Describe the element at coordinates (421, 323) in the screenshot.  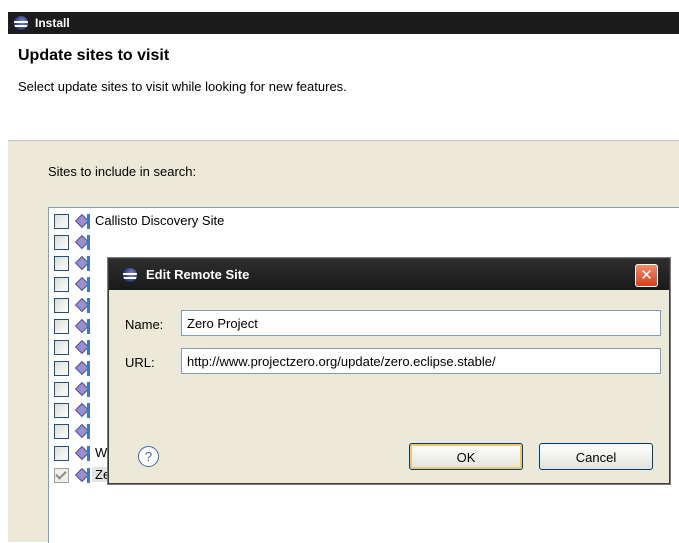
I see `name-field` at that location.